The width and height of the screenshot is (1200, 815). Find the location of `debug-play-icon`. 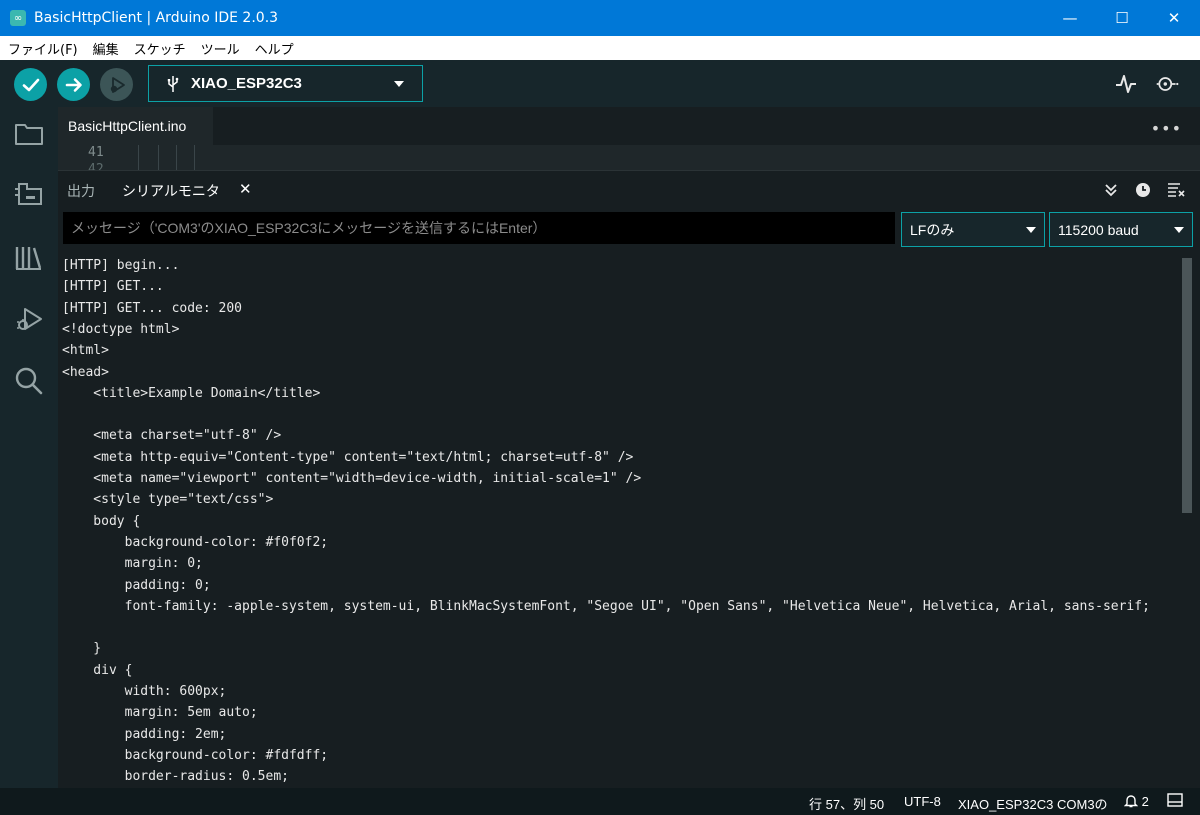

debug-play-icon is located at coordinates (29, 319).